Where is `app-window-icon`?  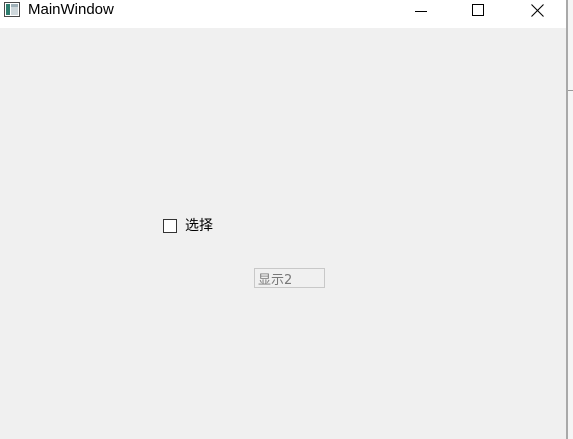 app-window-icon is located at coordinates (12, 9).